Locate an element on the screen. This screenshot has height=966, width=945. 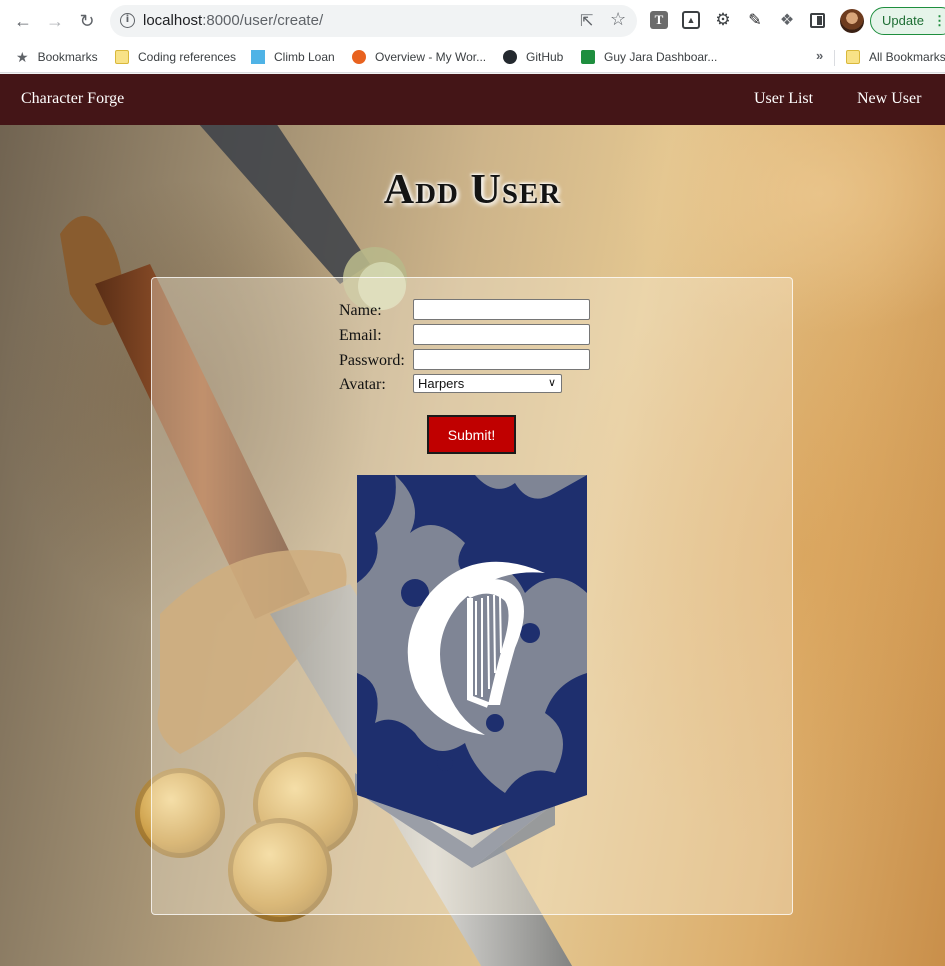
forward-arrow-icon: → is located at coordinates (55, 21).